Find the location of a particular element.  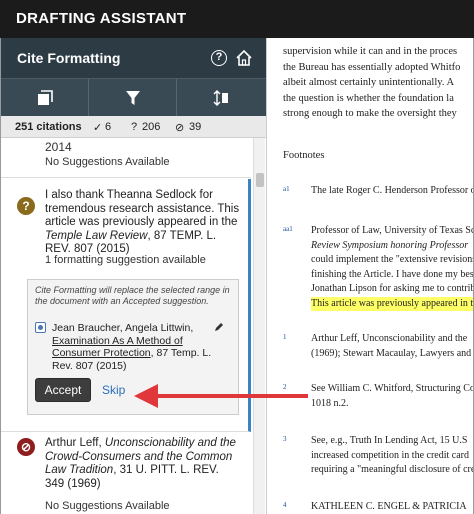

footnote-number: 4 is located at coordinates (285, 505).